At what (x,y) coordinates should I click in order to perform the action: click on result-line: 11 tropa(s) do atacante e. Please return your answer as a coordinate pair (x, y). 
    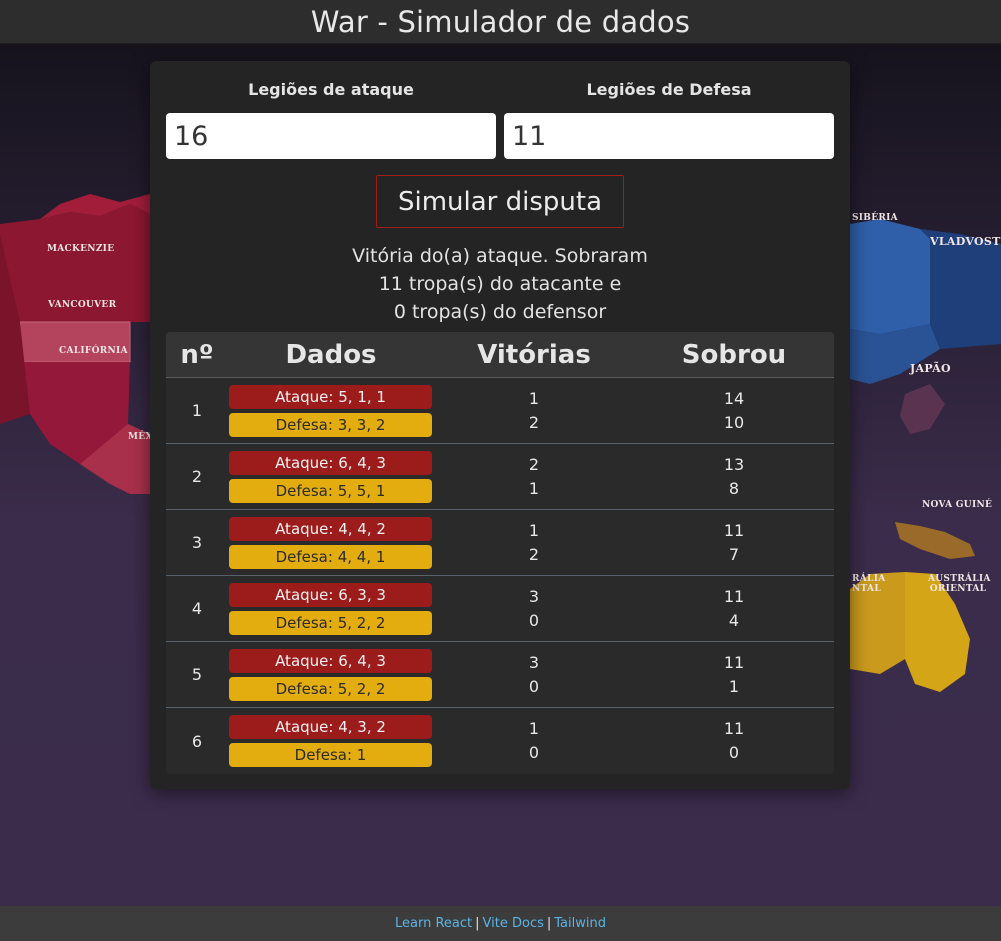
    Looking at the image, I should click on (500, 284).